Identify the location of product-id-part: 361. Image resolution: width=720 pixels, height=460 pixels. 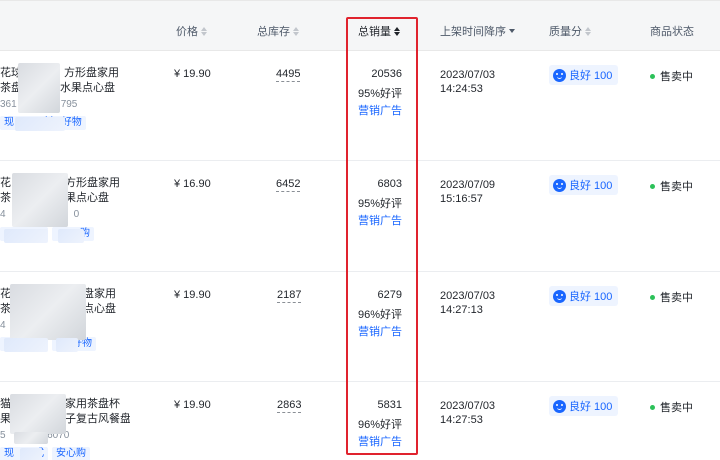
(8, 104).